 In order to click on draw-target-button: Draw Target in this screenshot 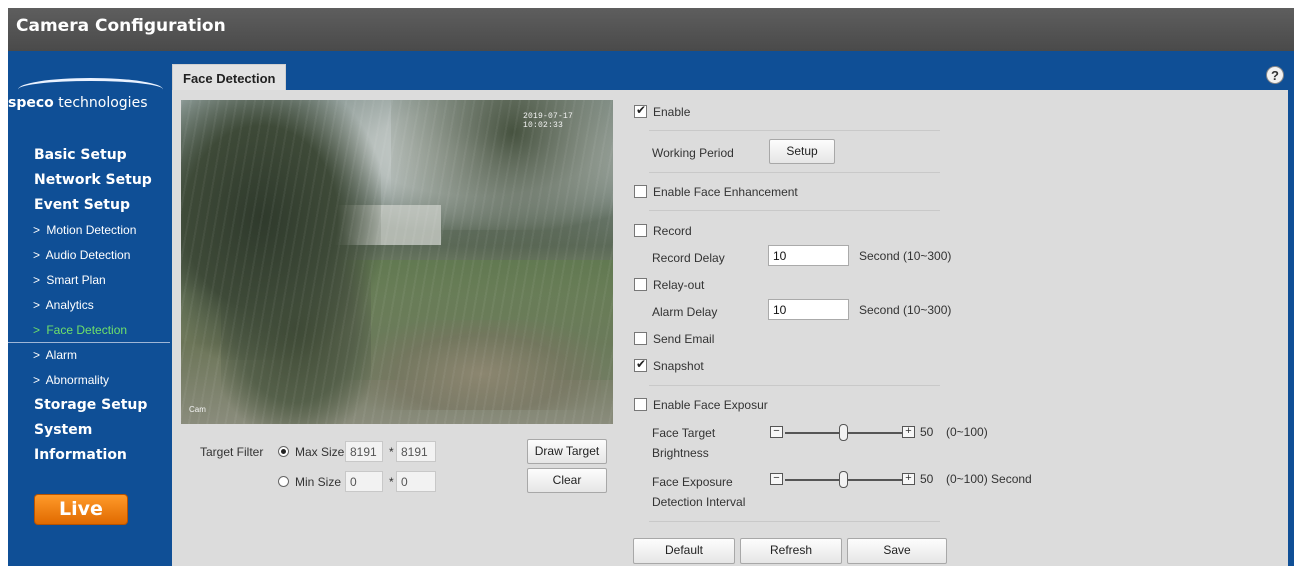, I will do `click(567, 451)`.